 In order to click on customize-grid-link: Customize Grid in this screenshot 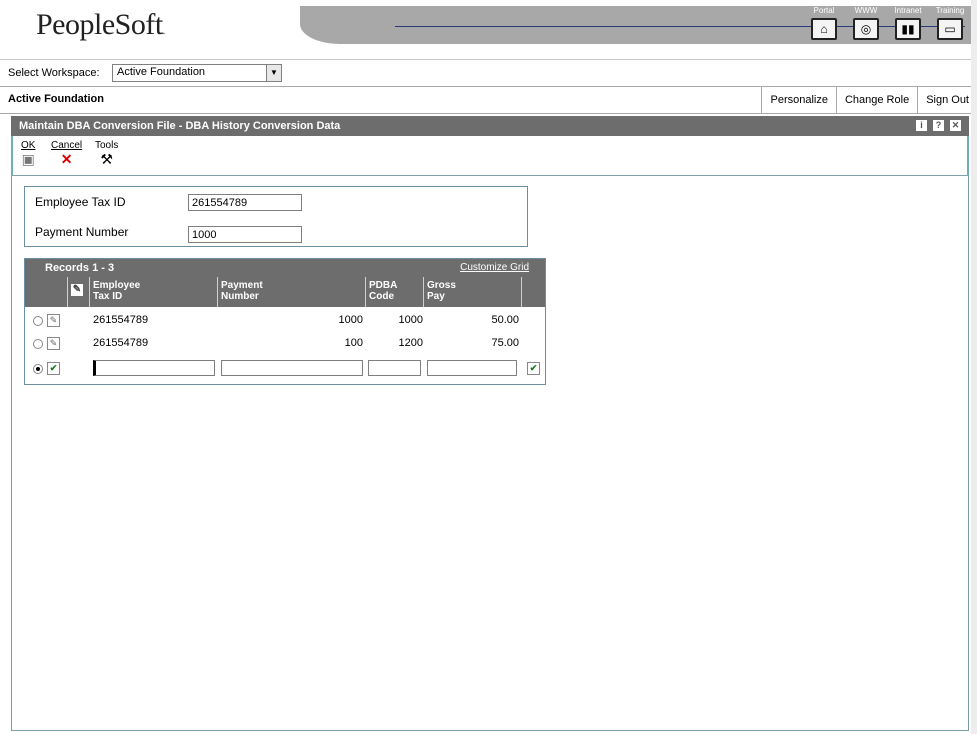, I will do `click(494, 267)`.